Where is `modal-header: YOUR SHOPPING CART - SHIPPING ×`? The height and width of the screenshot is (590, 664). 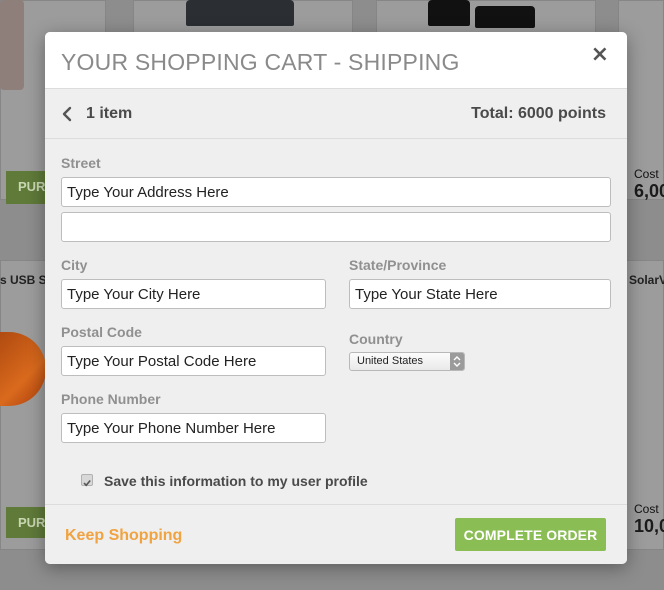
modal-header: YOUR SHOPPING CART - SHIPPING × is located at coordinates (336, 60).